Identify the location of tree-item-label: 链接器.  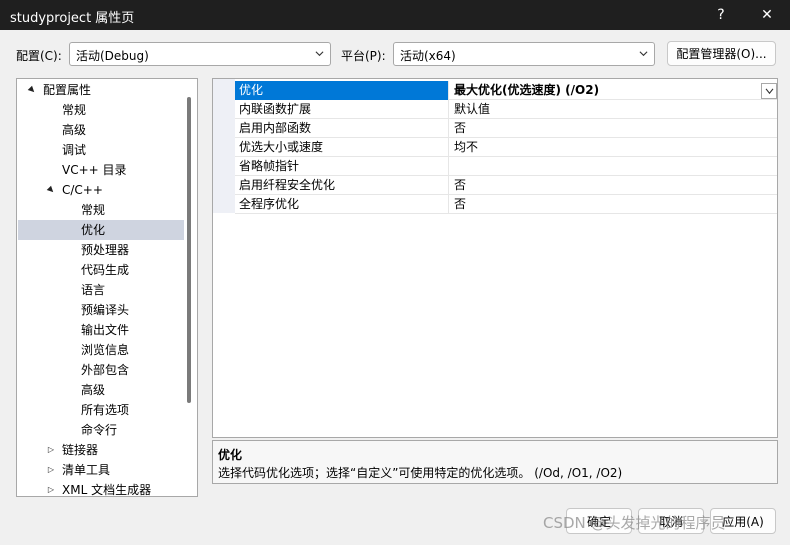
(80, 450).